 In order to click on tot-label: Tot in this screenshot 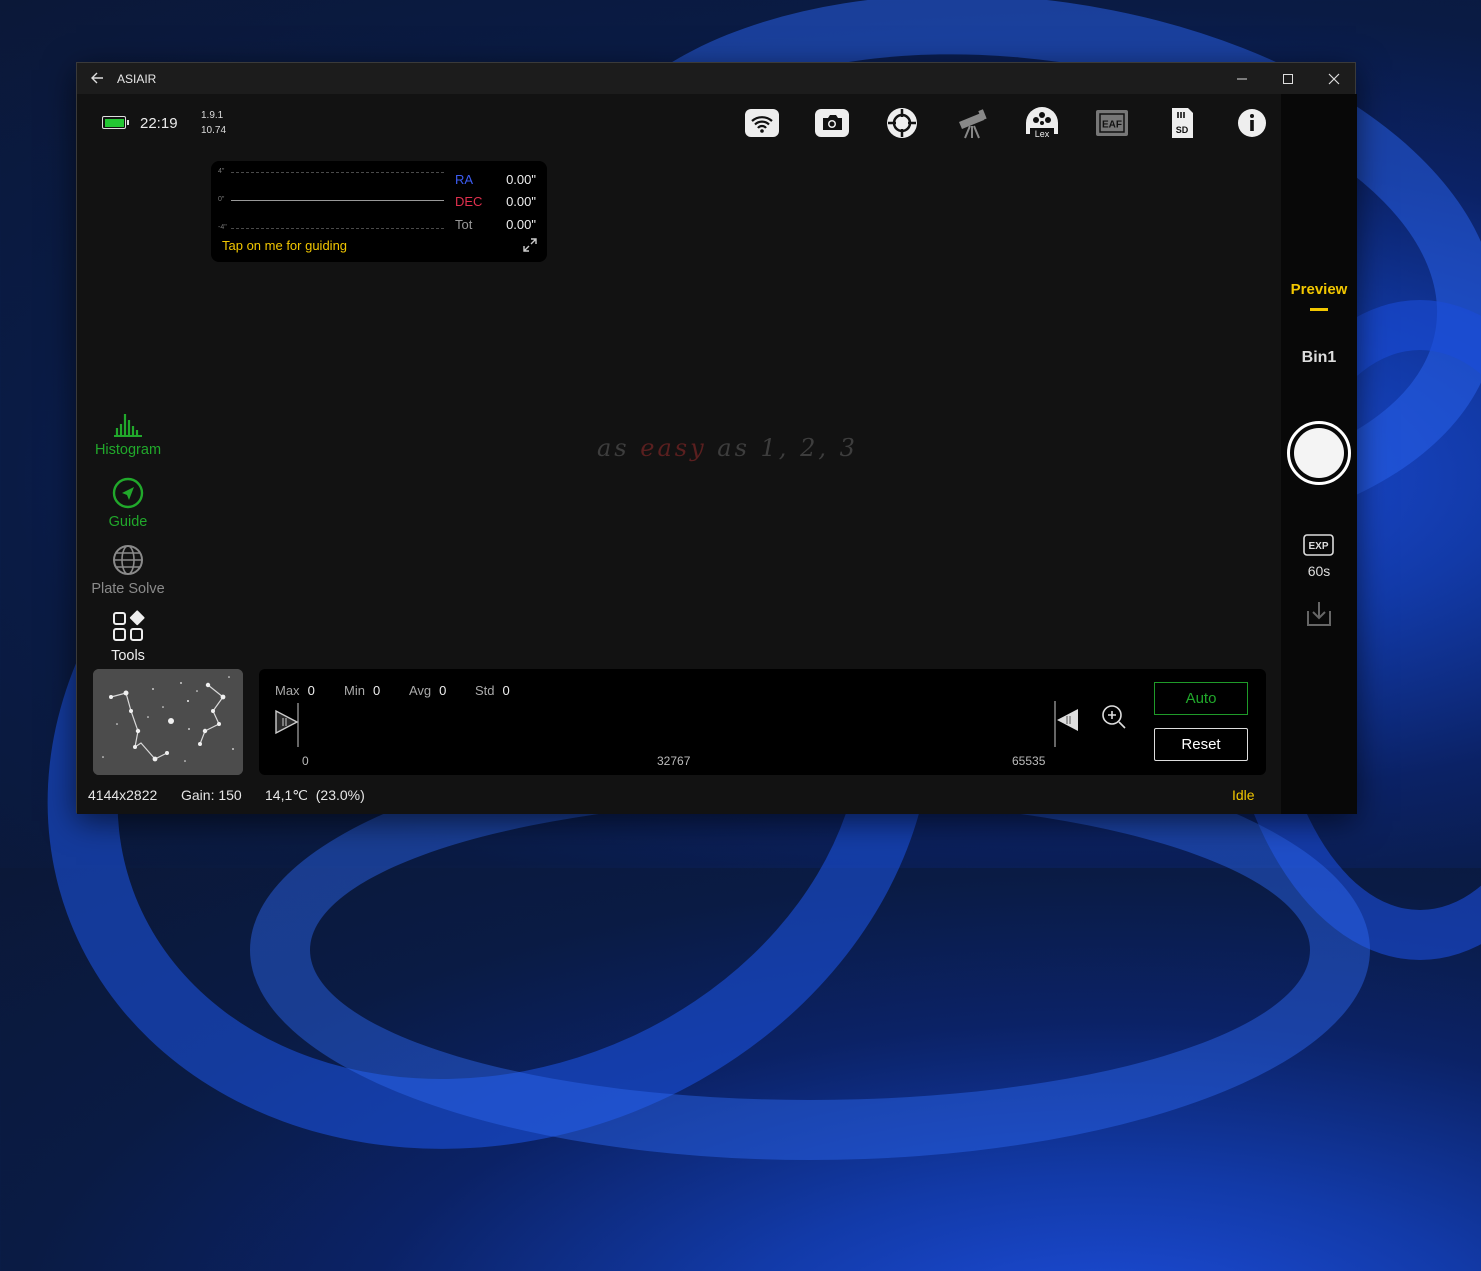, I will do `click(464, 224)`.